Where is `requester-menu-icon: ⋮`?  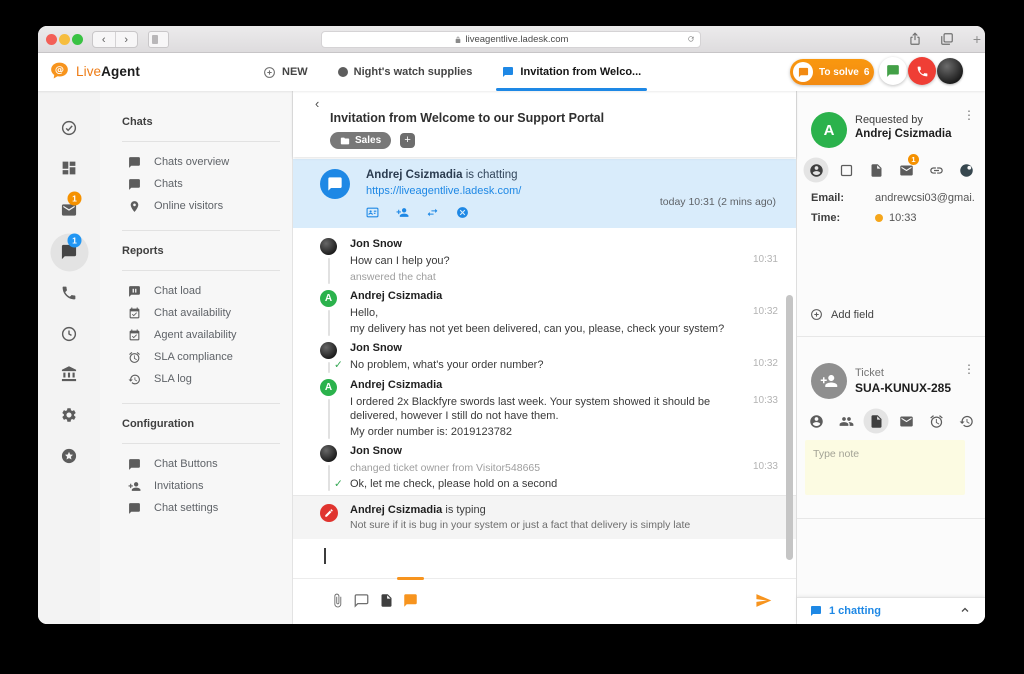
requester-menu-icon: ⋮ is located at coordinates (969, 115).